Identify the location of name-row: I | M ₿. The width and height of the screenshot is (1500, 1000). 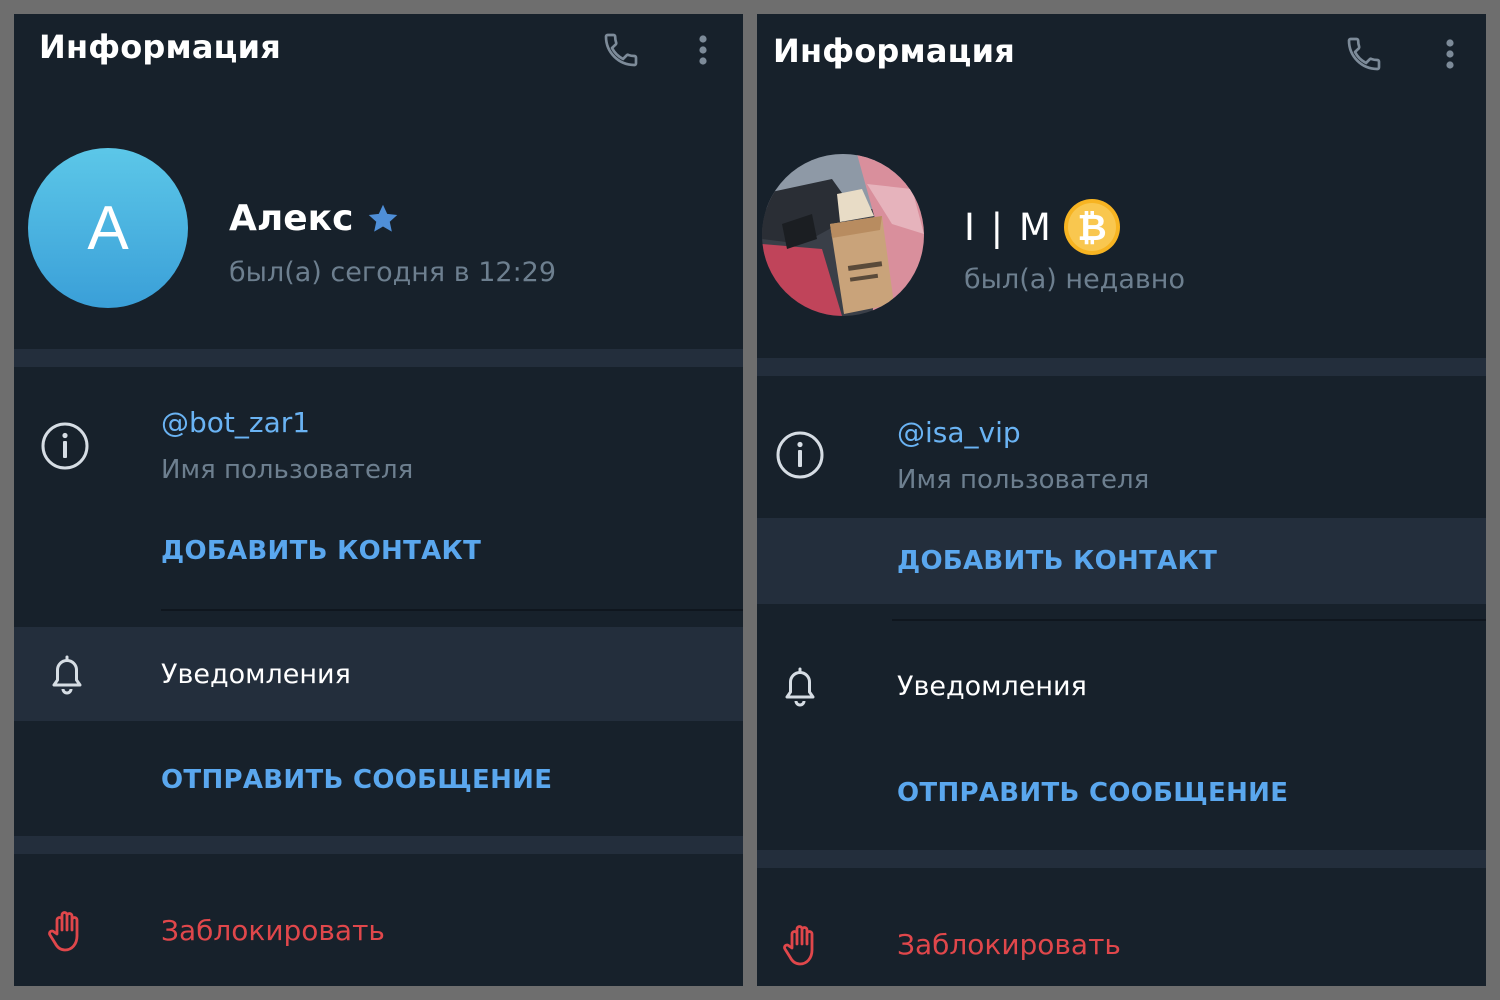
(1042, 227).